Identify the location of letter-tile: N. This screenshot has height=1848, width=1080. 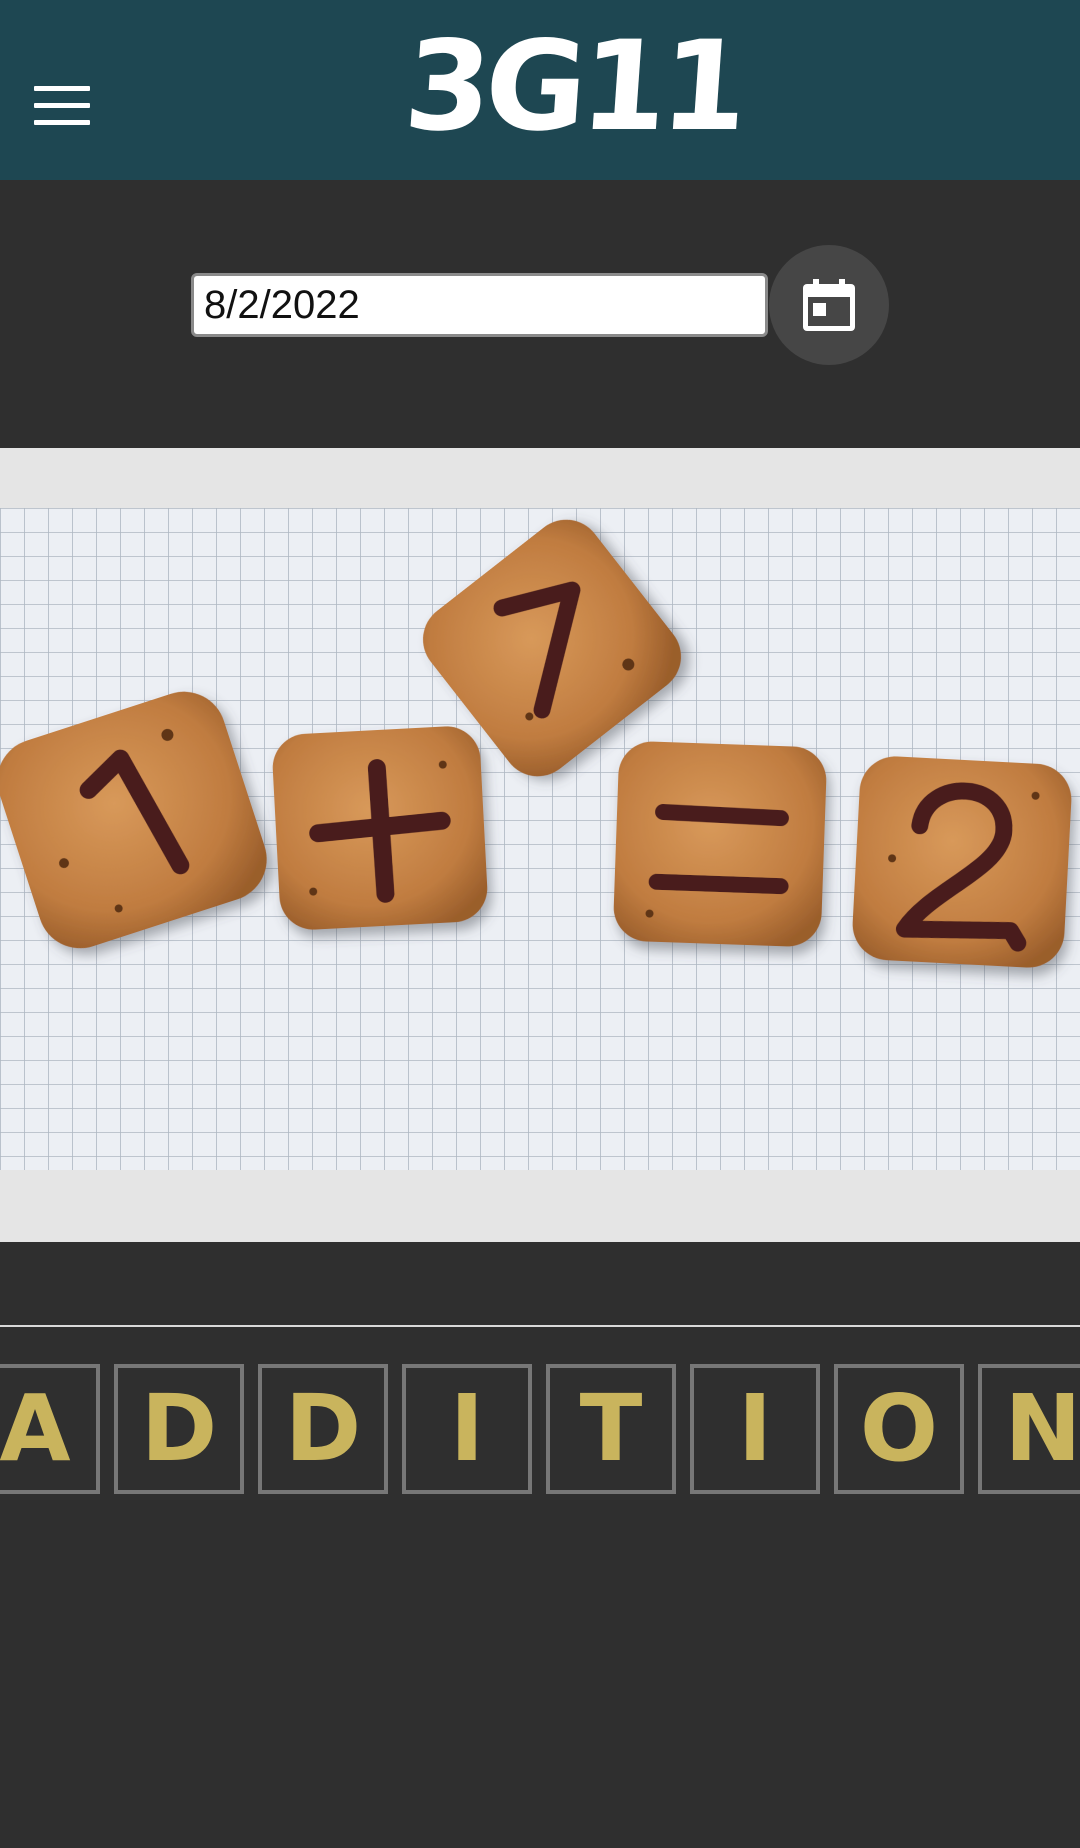
(1029, 1429).